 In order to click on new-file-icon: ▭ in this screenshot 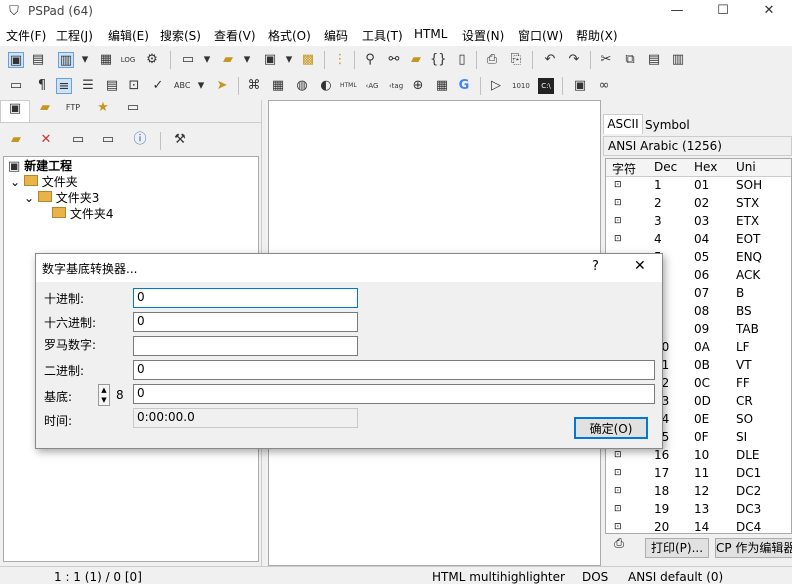, I will do `click(188, 60)`.